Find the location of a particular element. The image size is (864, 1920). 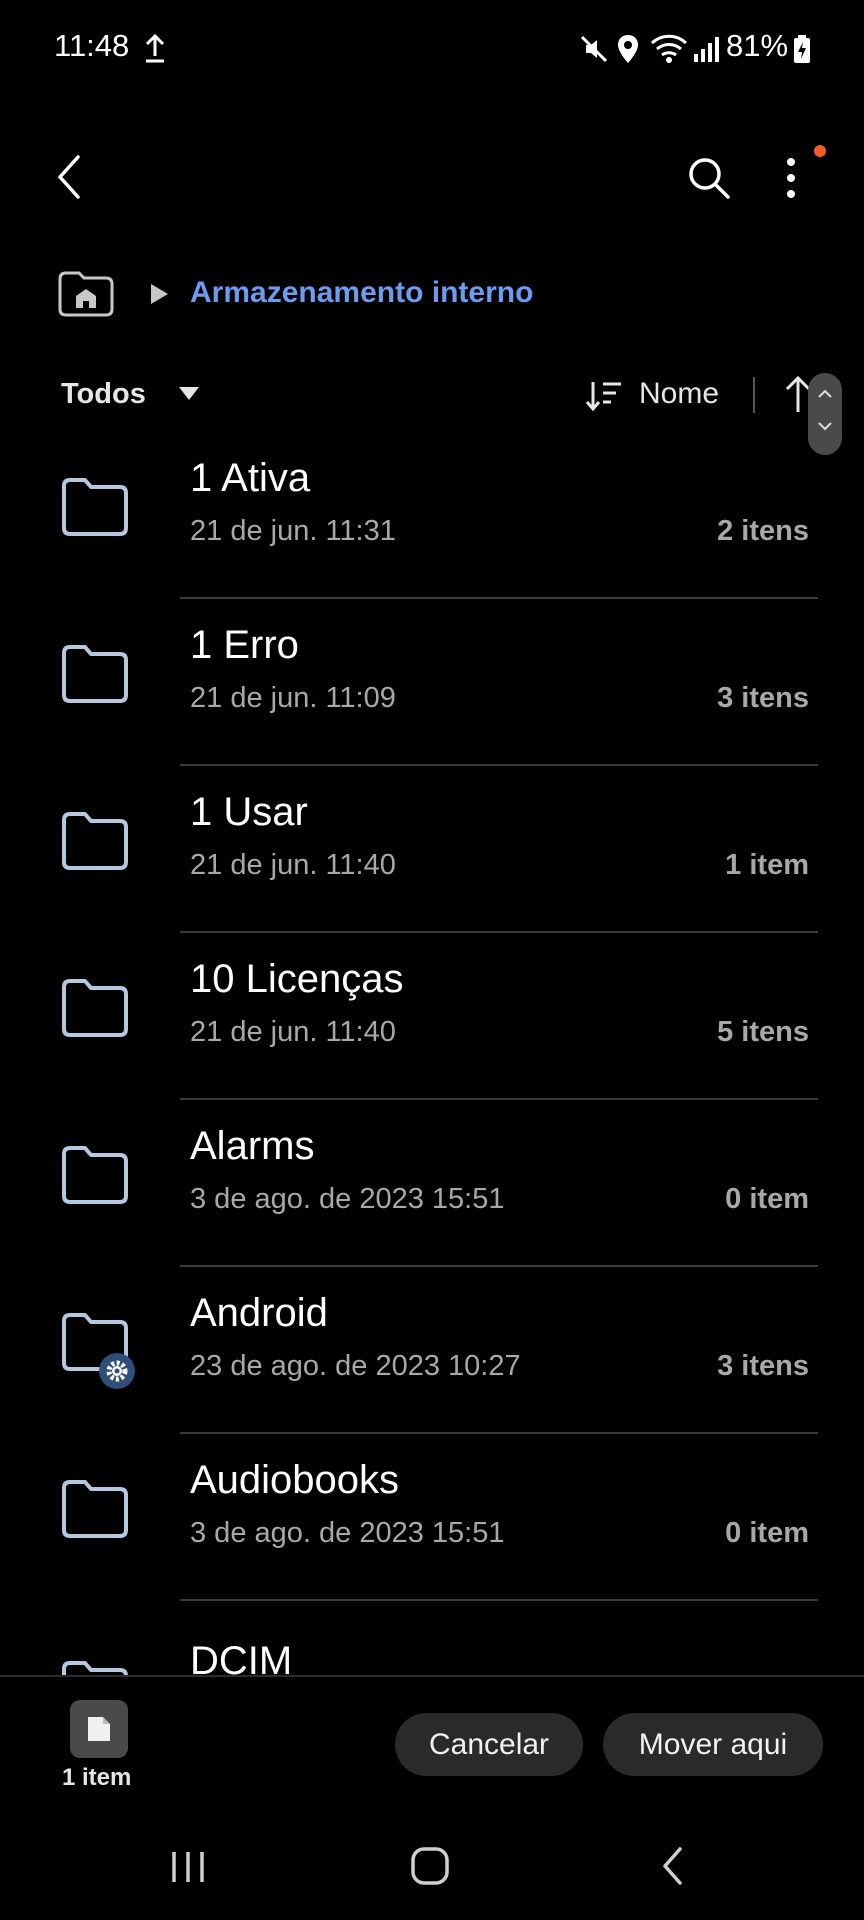

breadcrumb-arrow-icon is located at coordinates (159, 294).